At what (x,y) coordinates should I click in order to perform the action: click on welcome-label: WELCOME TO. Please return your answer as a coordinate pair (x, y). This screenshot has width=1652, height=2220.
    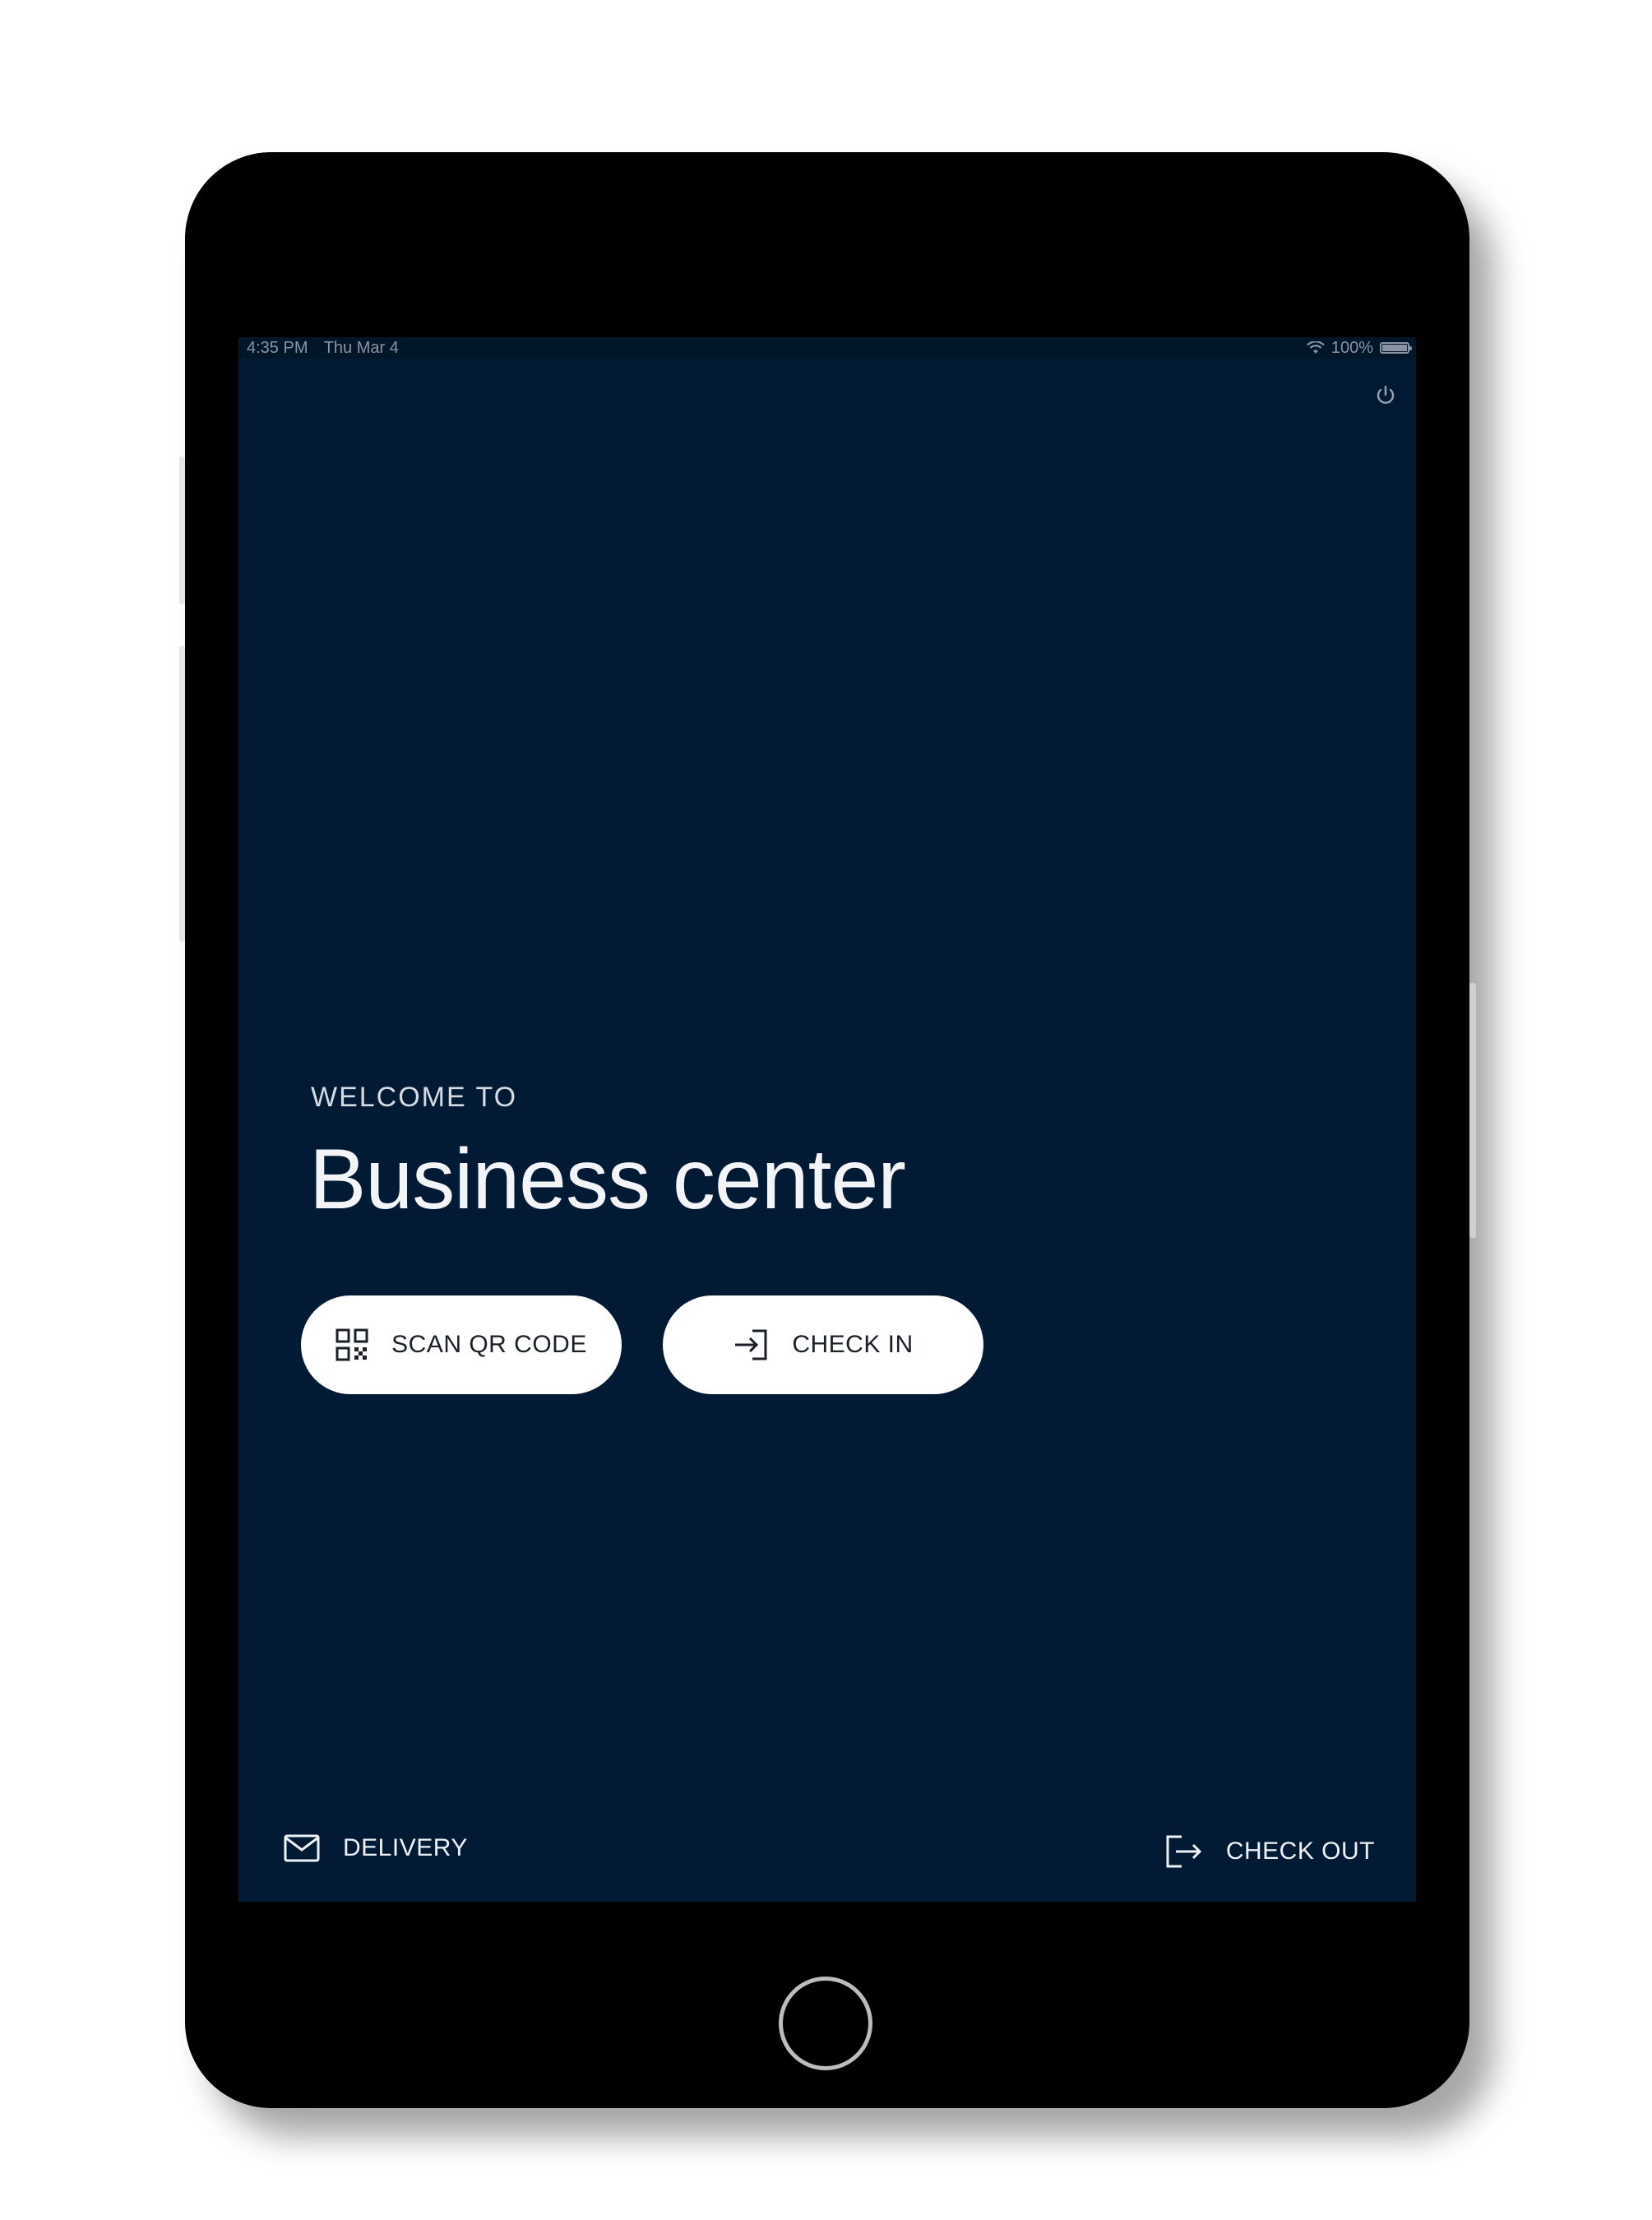
    Looking at the image, I should click on (415, 1097).